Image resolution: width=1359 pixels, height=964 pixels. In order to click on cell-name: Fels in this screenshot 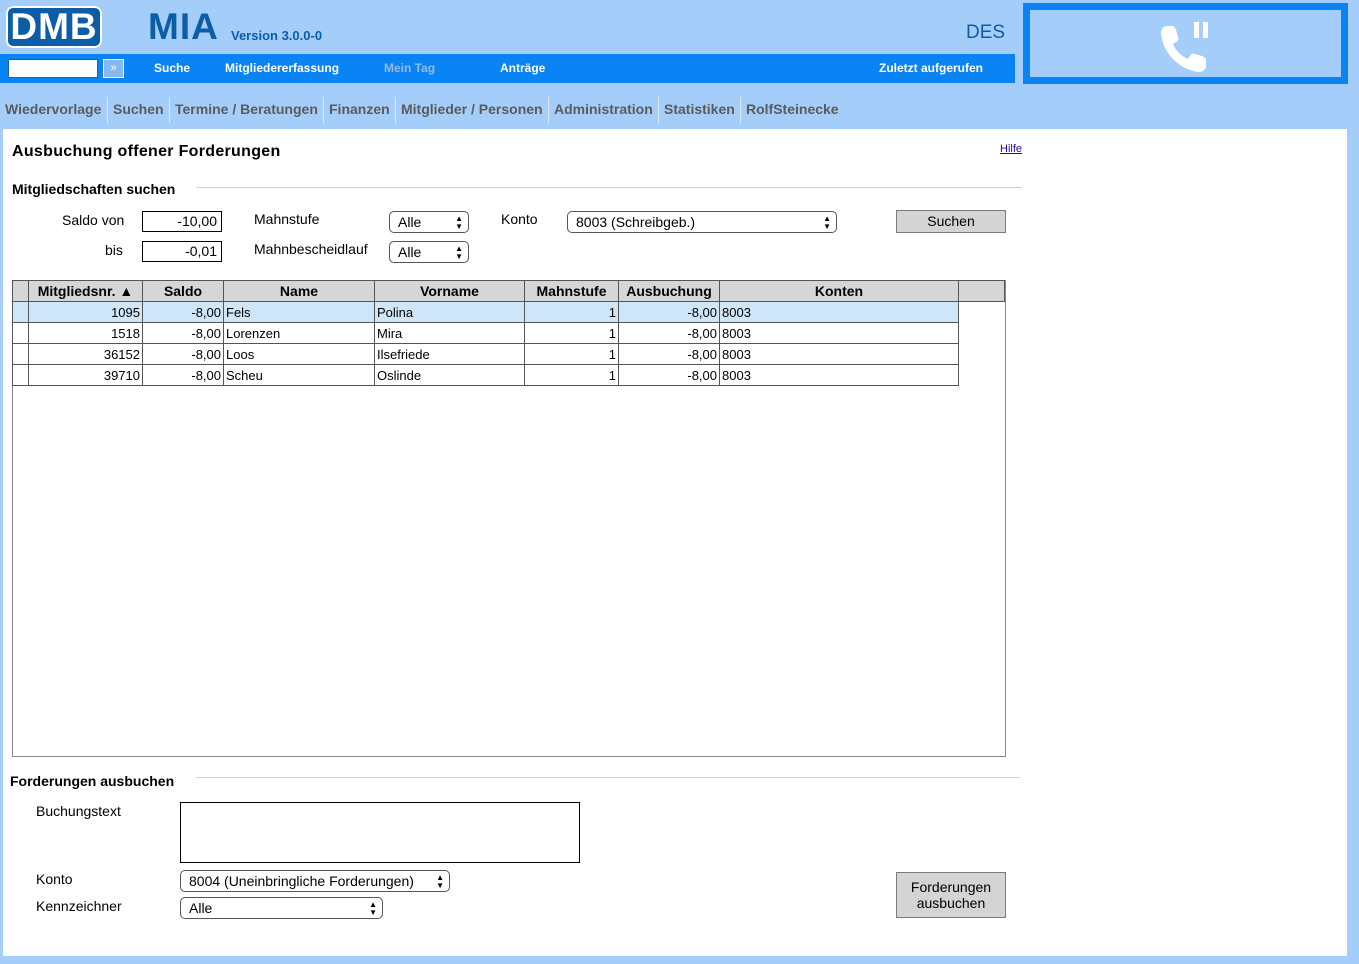, I will do `click(299, 312)`.